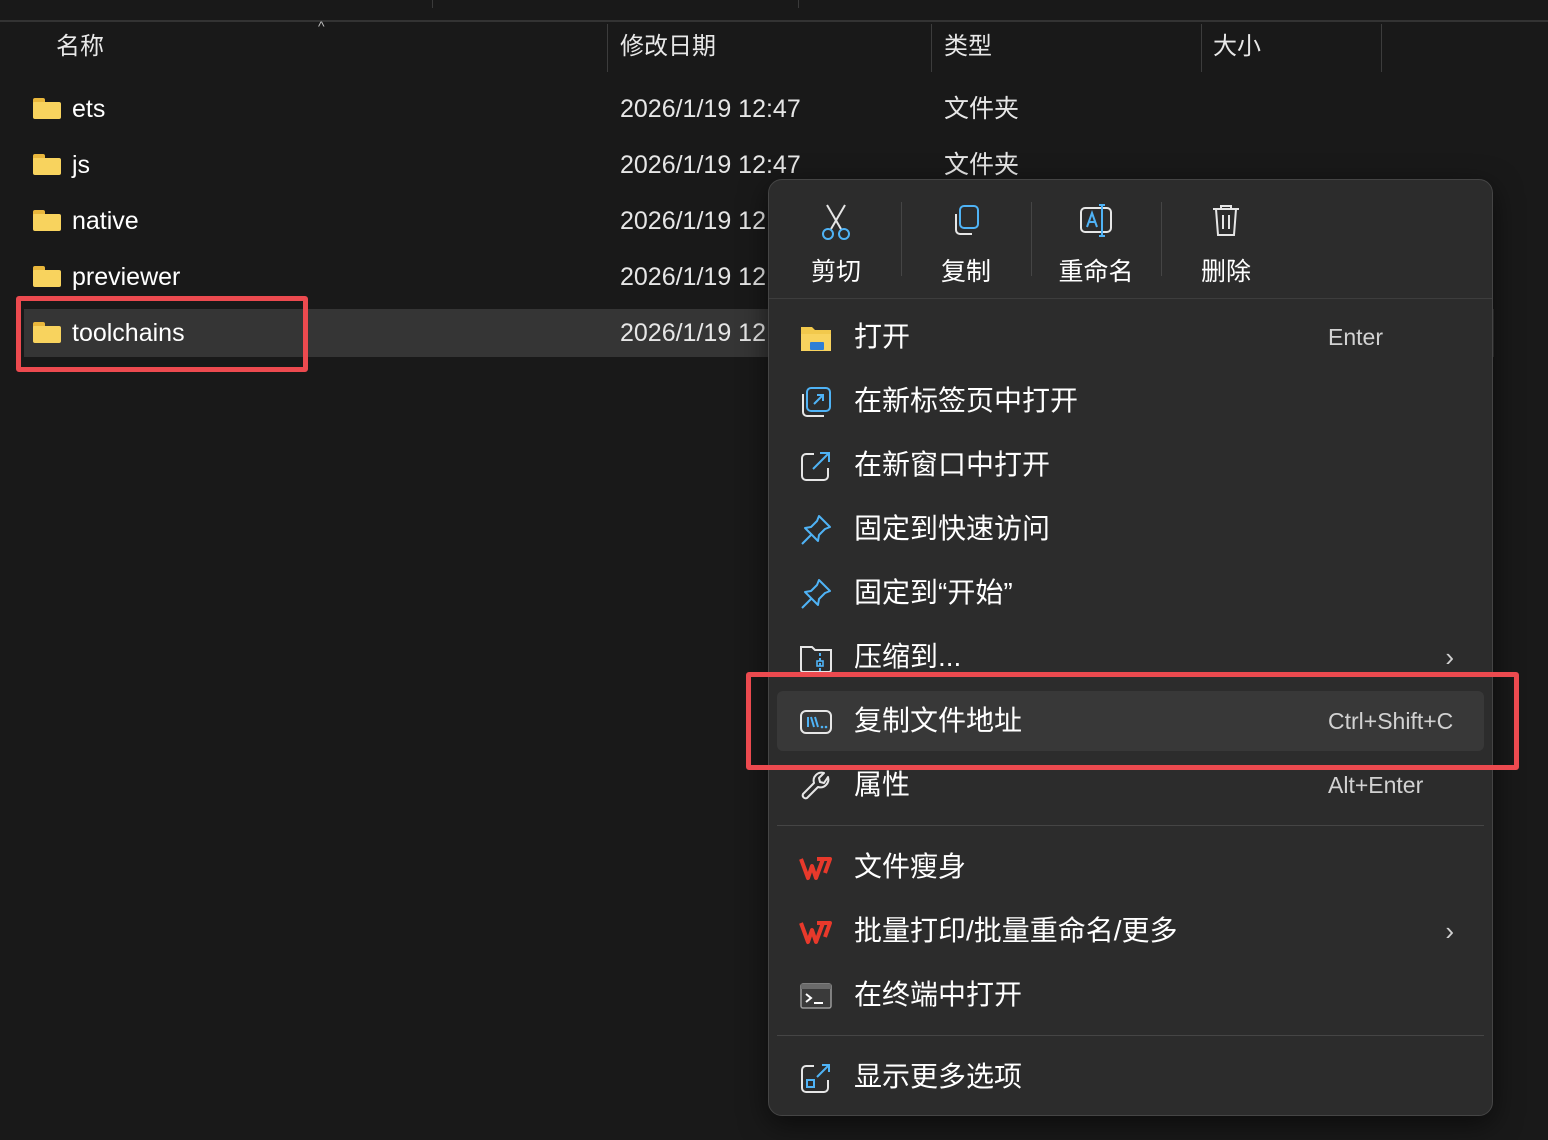 The height and width of the screenshot is (1140, 1548). Describe the element at coordinates (835, 272) in the screenshot. I see `cut-label: 剪切` at that location.